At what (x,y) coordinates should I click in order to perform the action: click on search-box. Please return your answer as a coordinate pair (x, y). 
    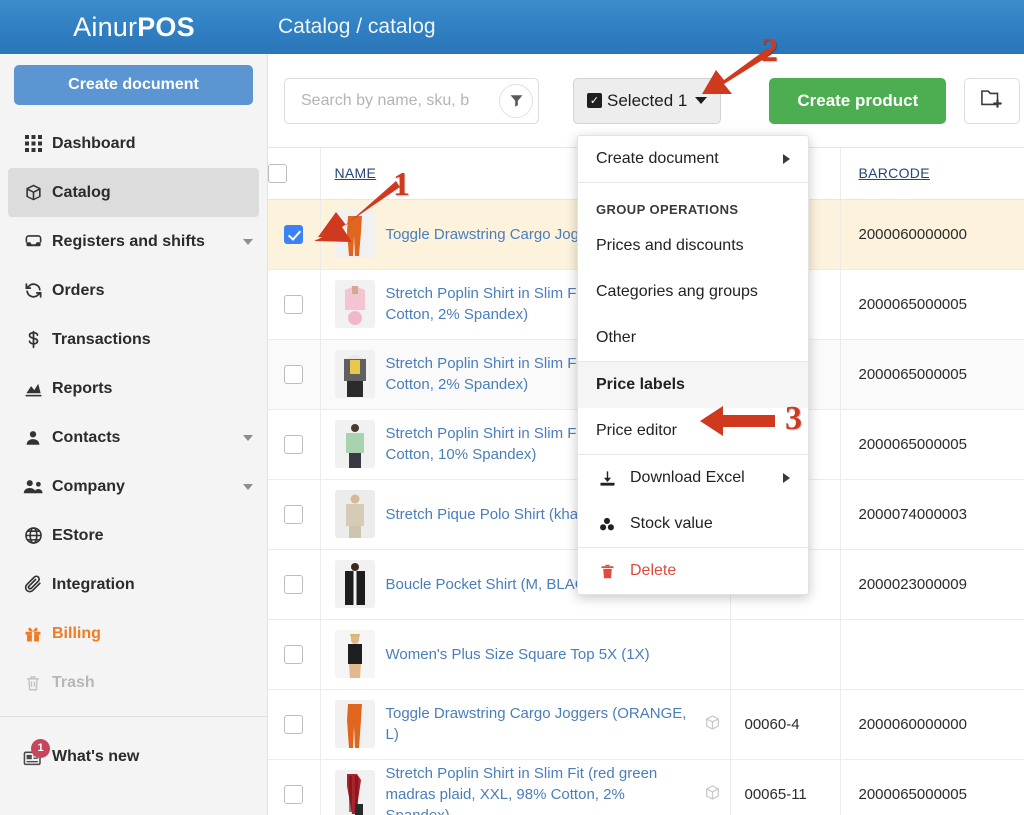
    Looking at the image, I should click on (411, 100).